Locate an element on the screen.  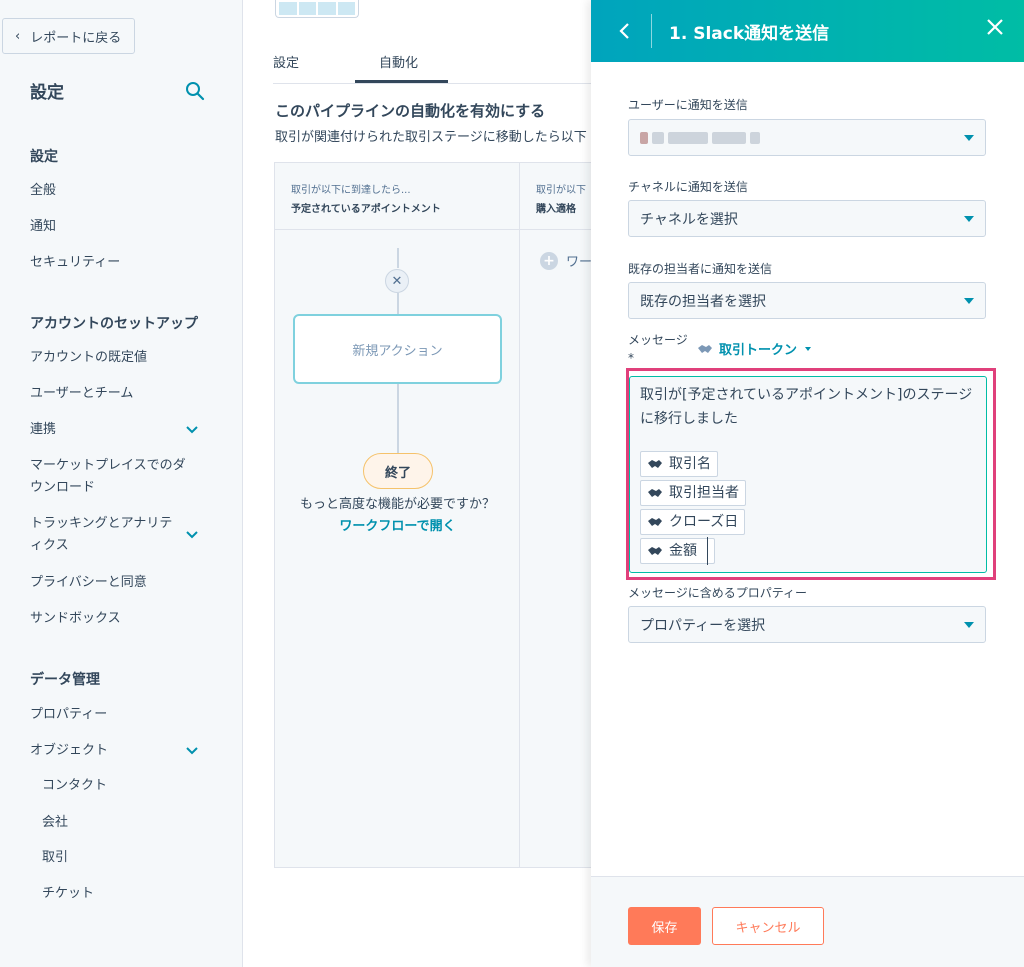
panel-footer: 保存 キャンセル is located at coordinates (807, 921).